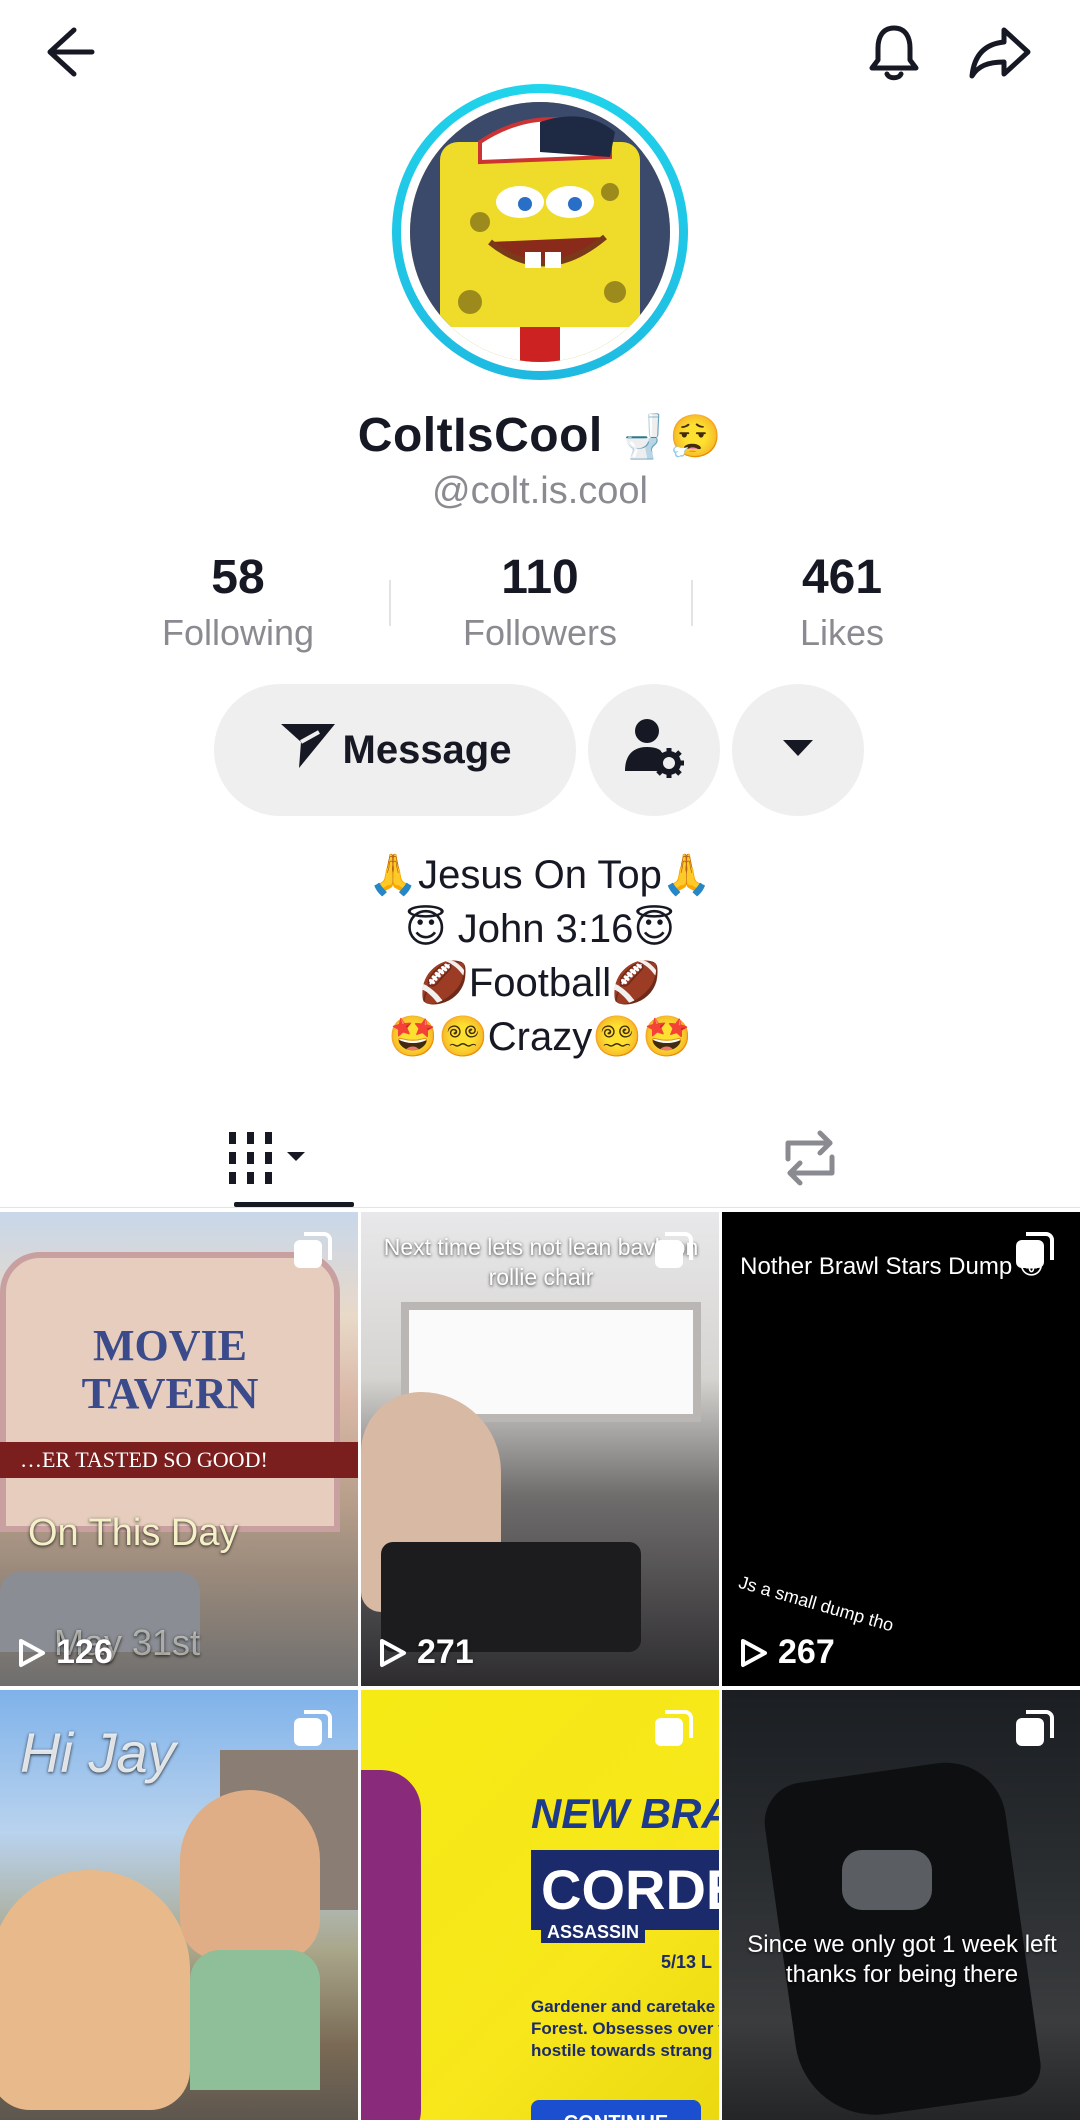  What do you see at coordinates (625, 1890) in the screenshot?
I see `promo-title-line2: CORDE` at bounding box center [625, 1890].